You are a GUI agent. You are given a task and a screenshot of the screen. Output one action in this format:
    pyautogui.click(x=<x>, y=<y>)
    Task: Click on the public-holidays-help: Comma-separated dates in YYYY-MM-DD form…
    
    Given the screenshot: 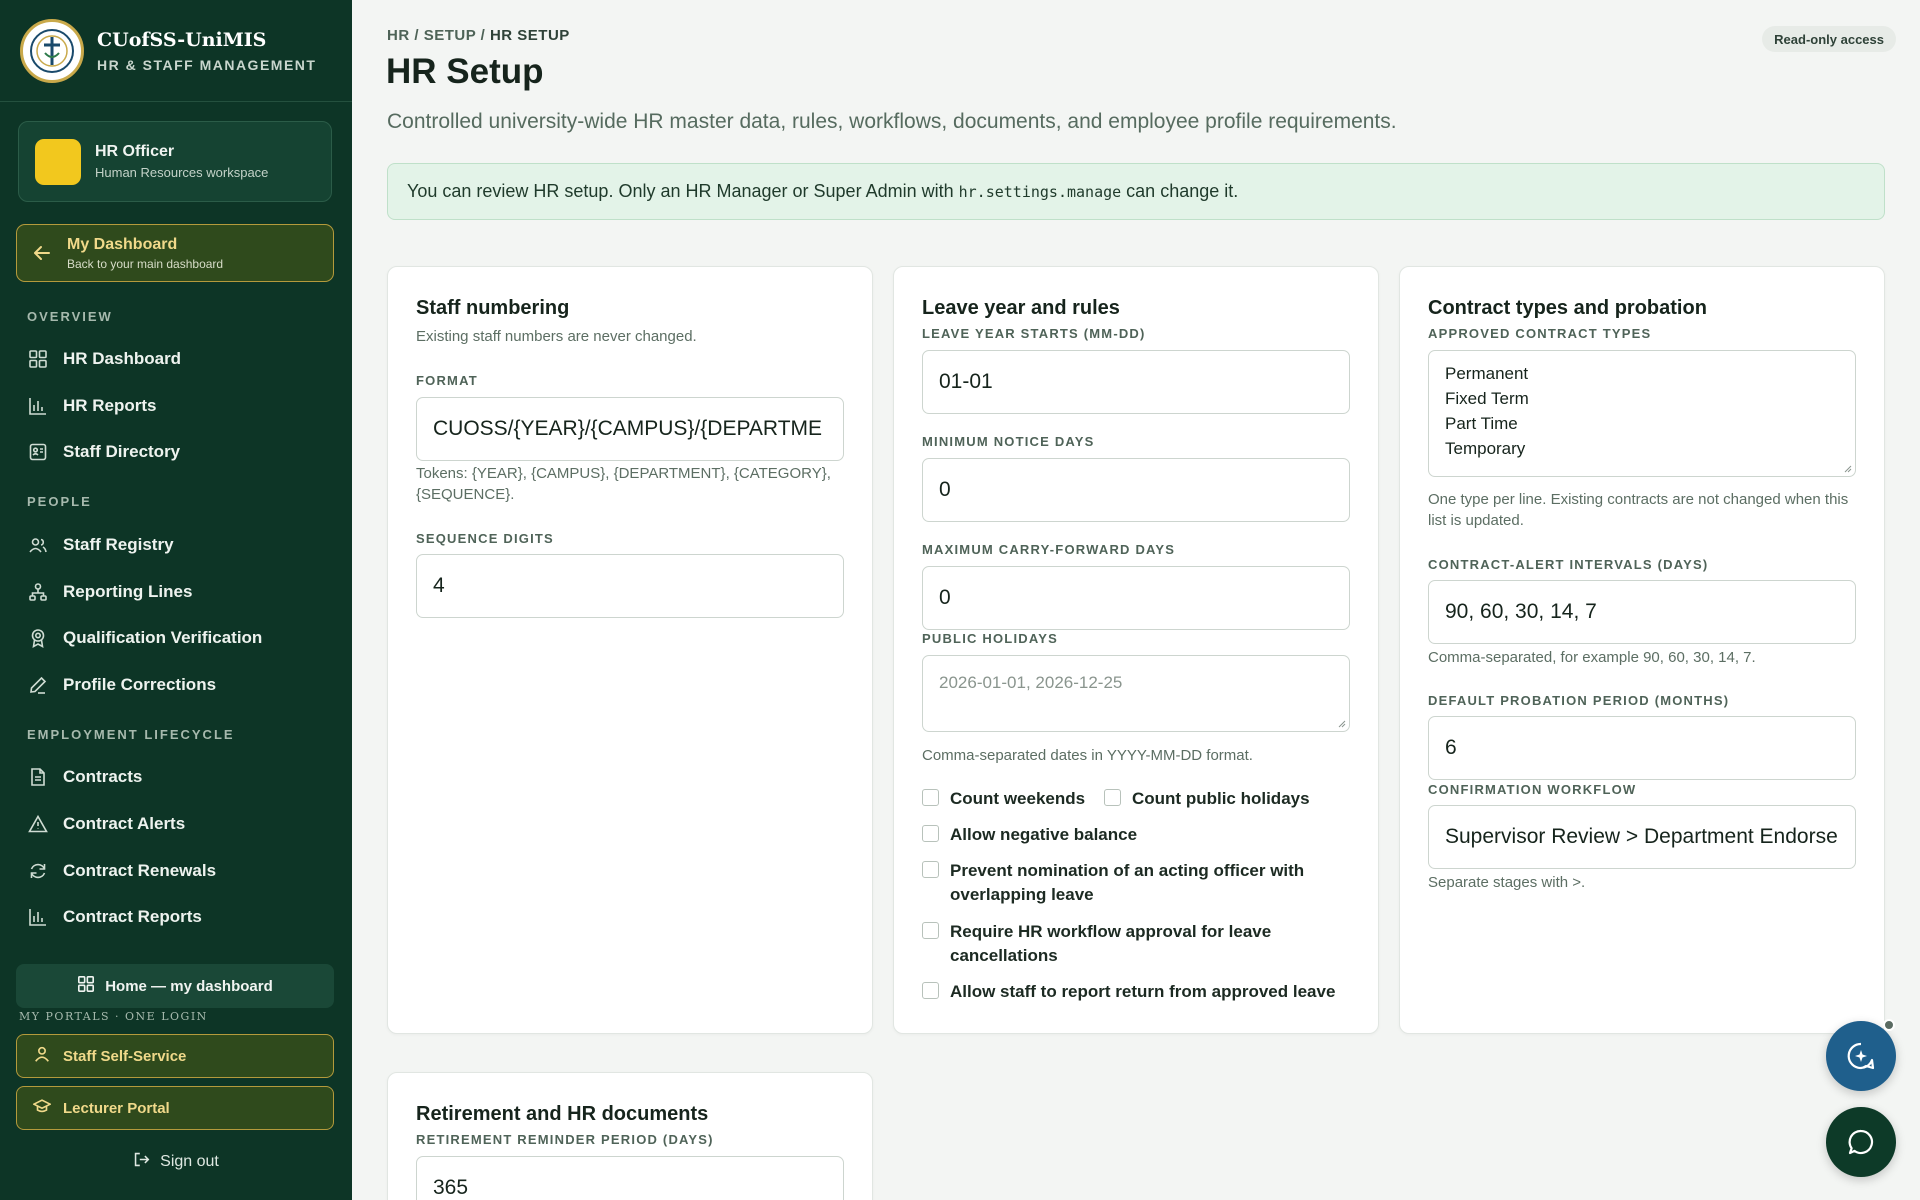 What is the action you would take?
    pyautogui.click(x=1087, y=755)
    